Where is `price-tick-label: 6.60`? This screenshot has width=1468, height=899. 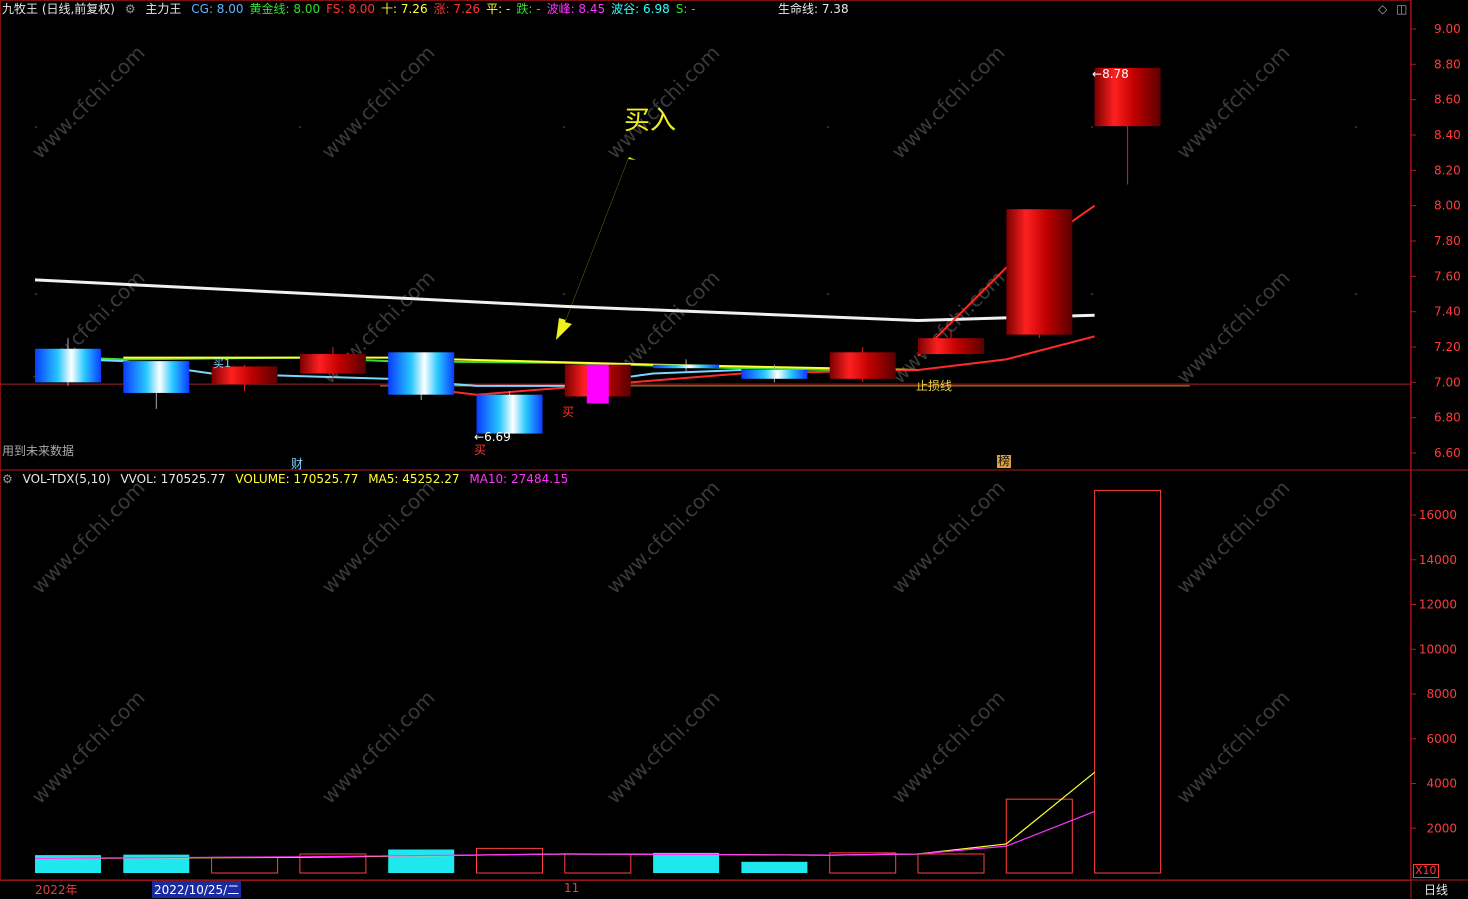 price-tick-label: 6.60 is located at coordinates (1447, 453).